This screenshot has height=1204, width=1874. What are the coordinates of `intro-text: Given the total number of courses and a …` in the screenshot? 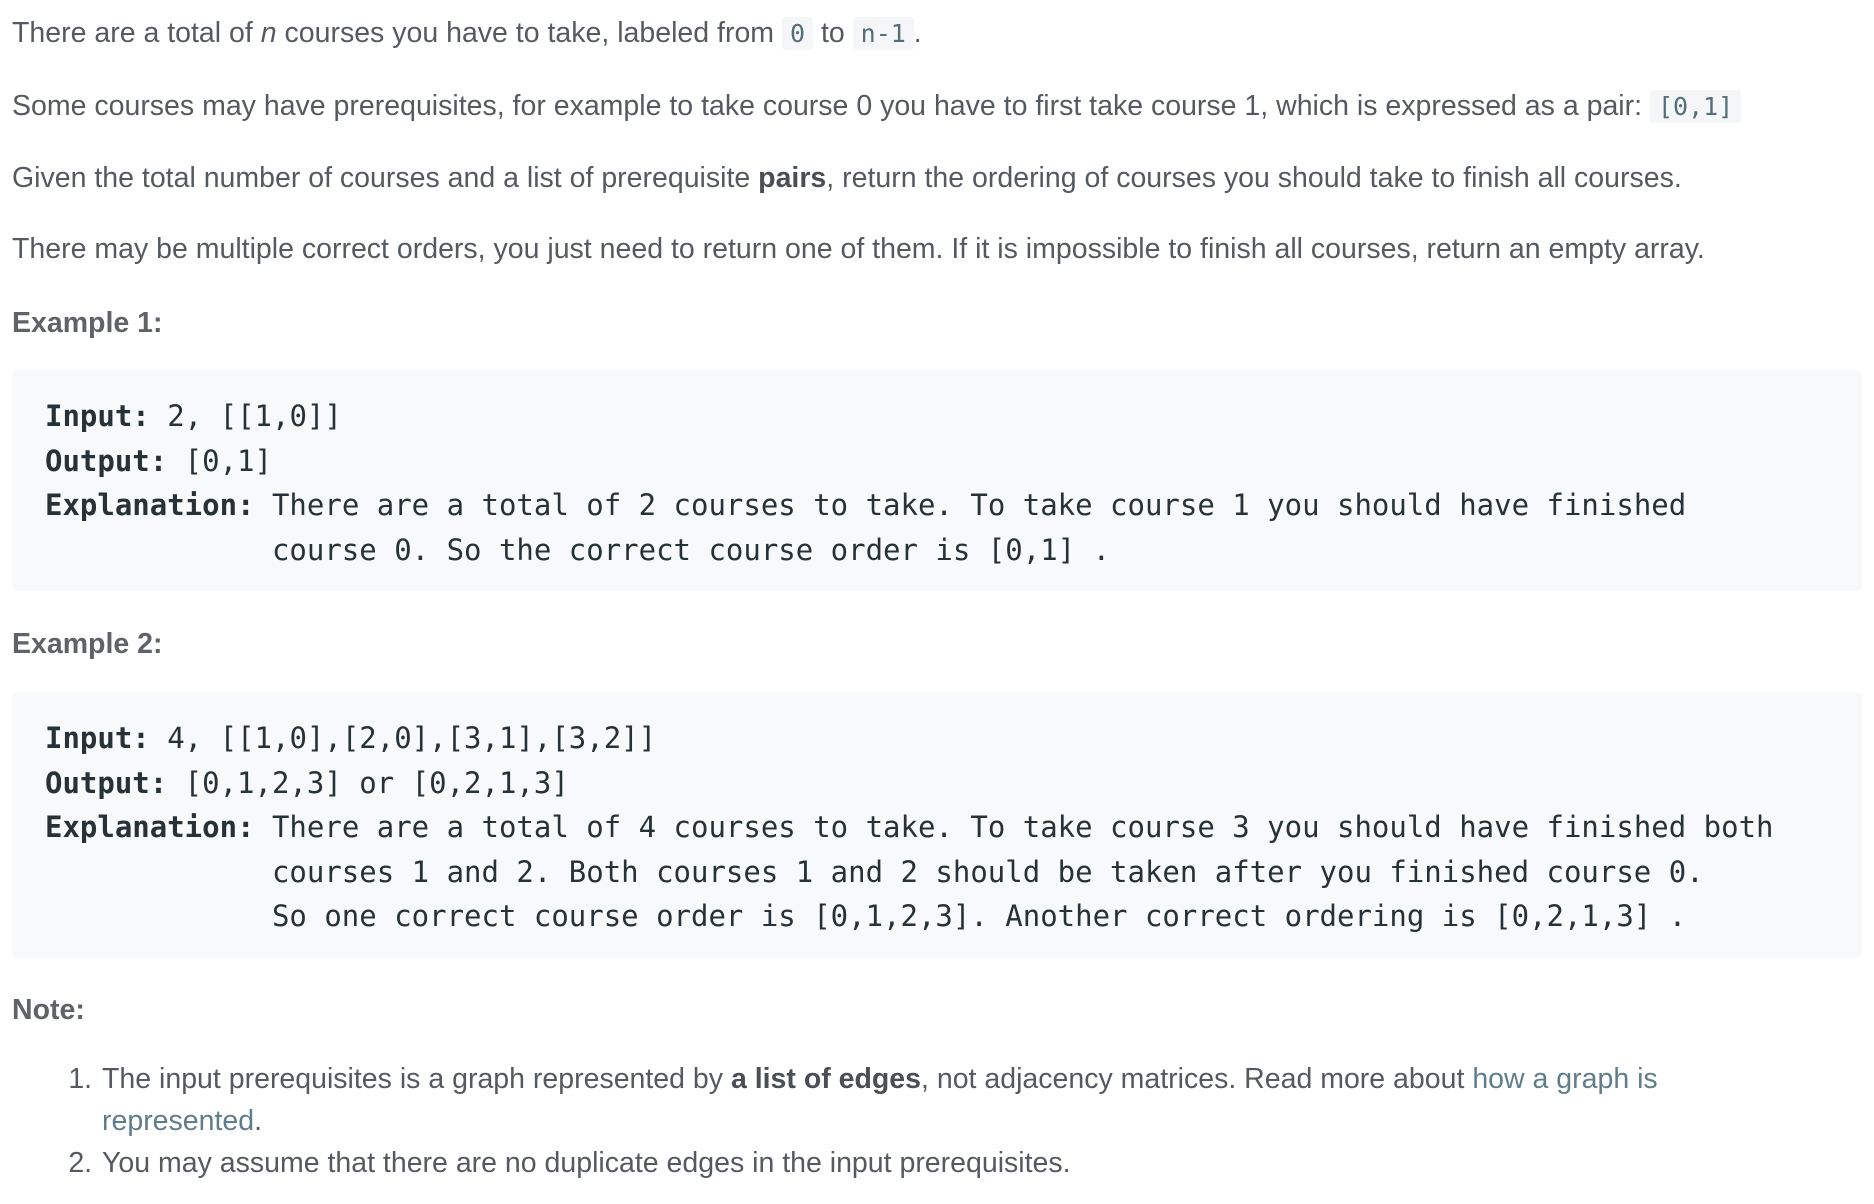 It's located at (385, 178).